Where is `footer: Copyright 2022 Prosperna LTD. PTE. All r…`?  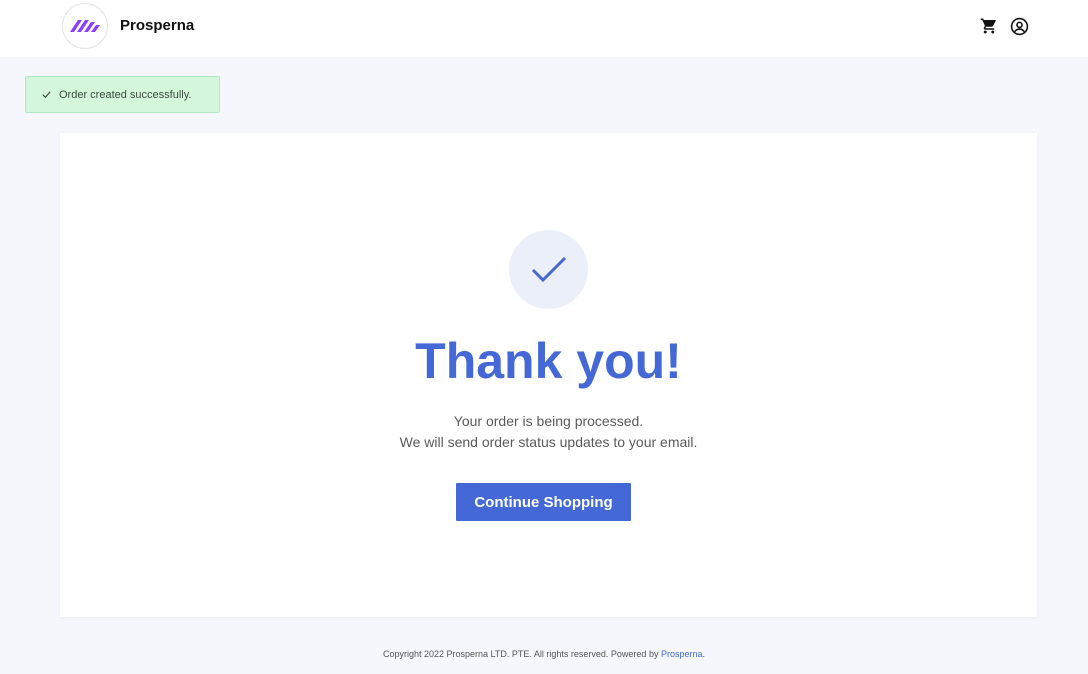
footer: Copyright 2022 Prosperna LTD. PTE. All r… is located at coordinates (544, 654).